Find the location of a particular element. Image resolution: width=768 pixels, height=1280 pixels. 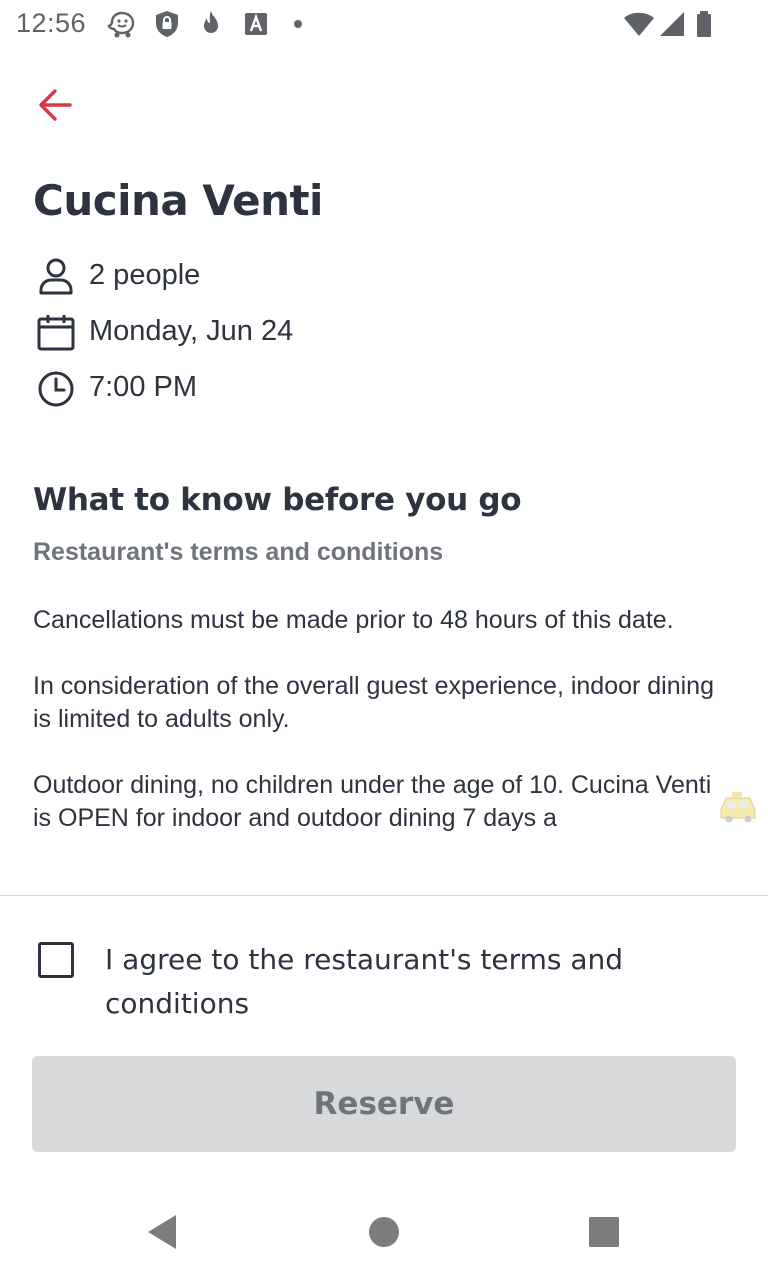

back-button is located at coordinates (56, 105).